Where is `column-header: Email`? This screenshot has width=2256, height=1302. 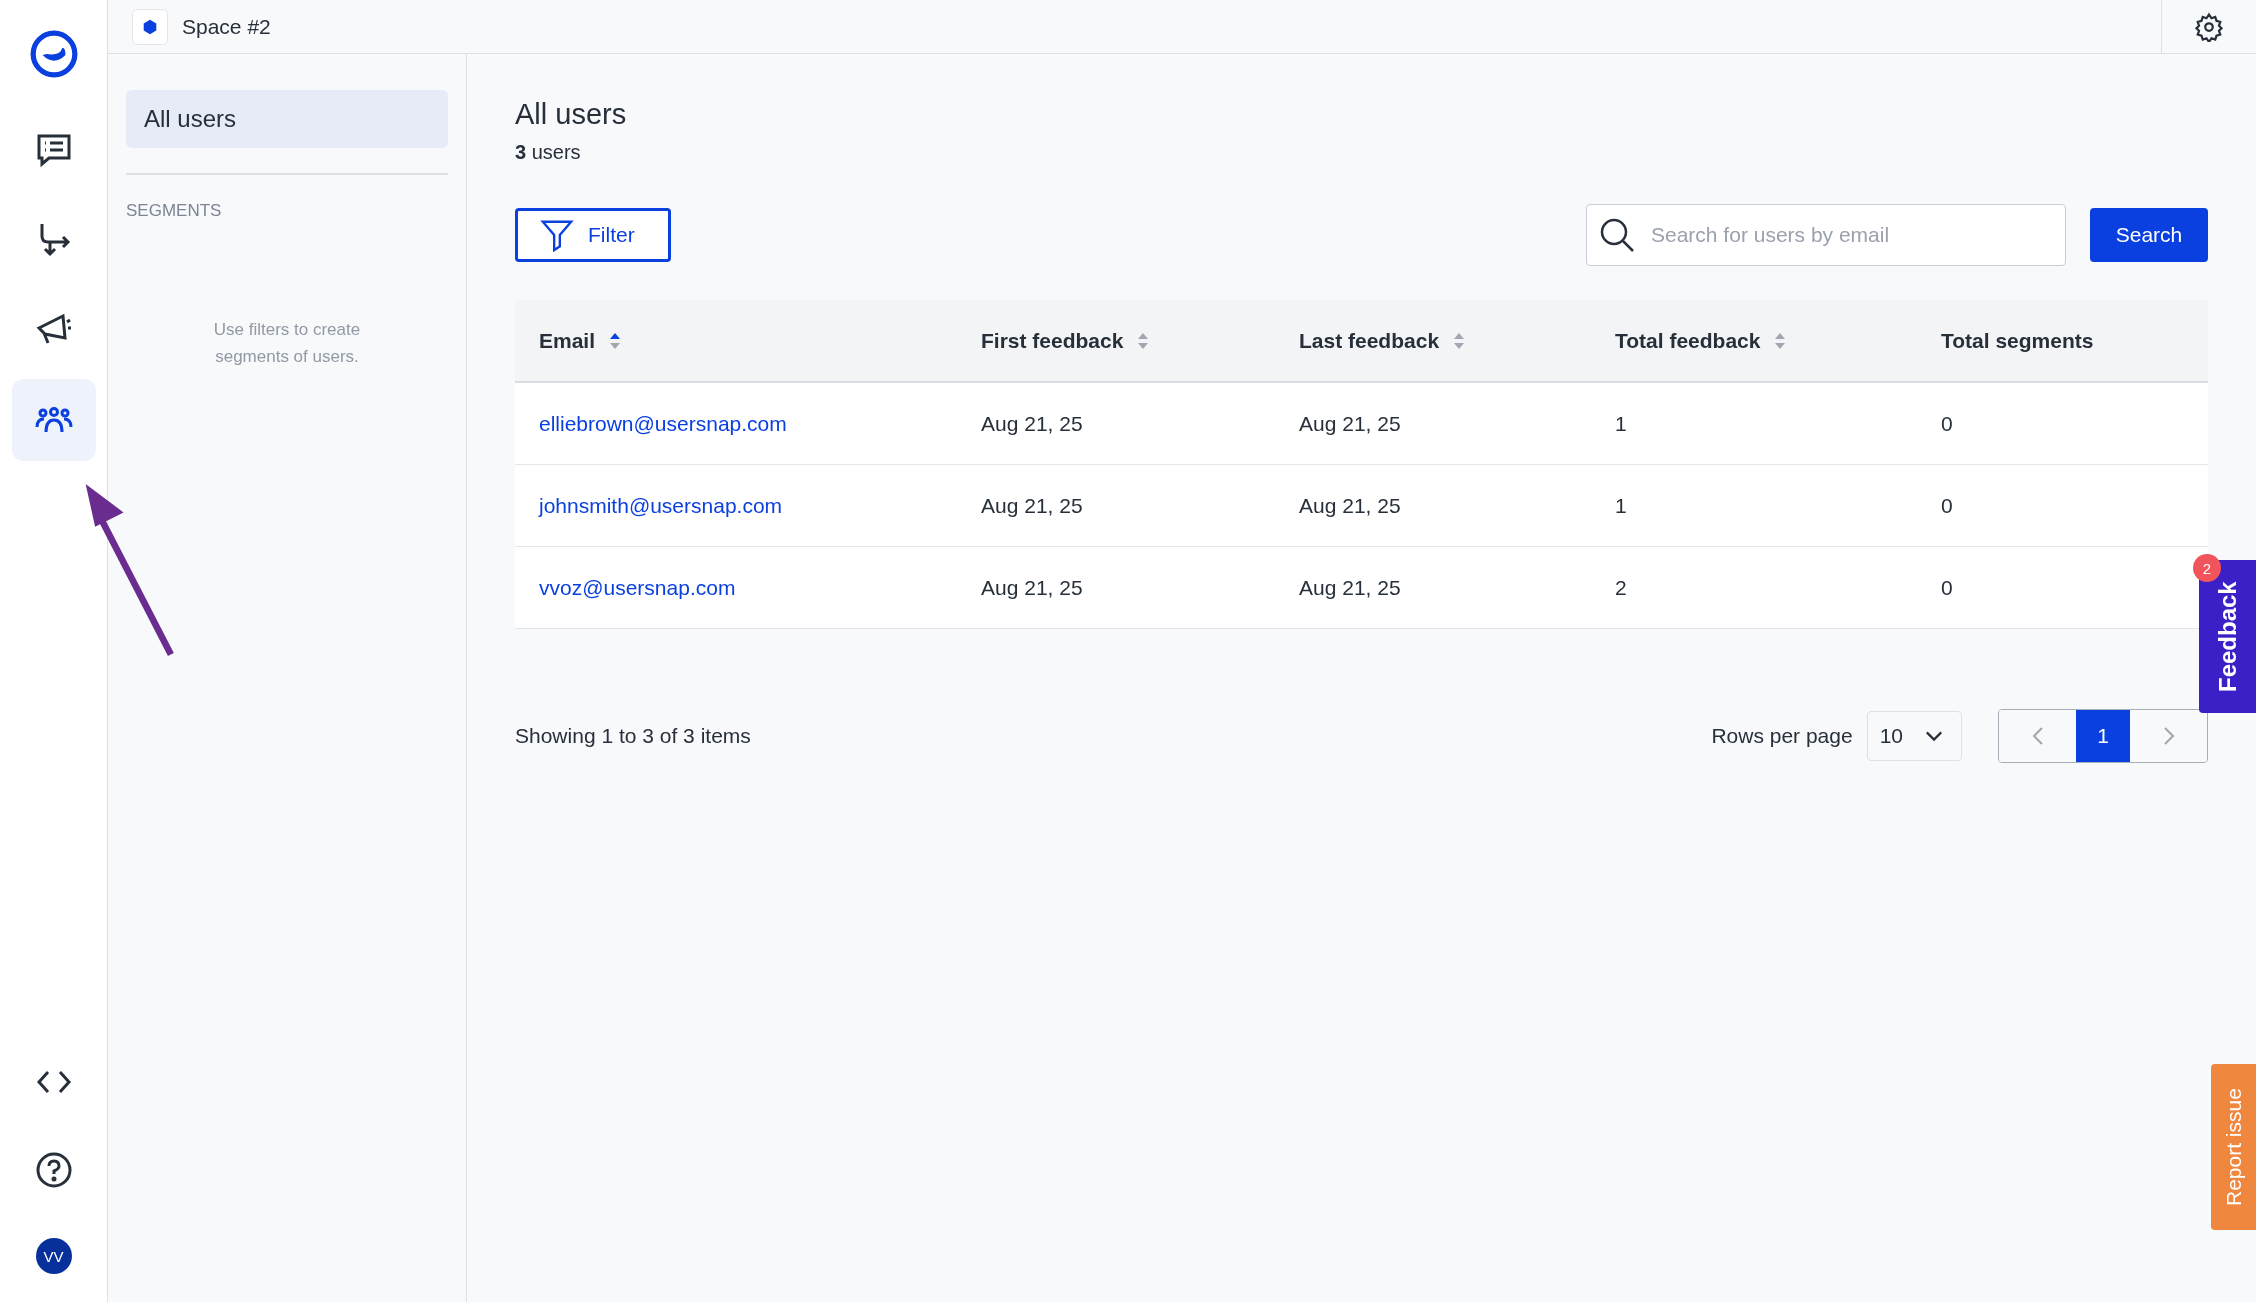 column-header: Email is located at coordinates (567, 340).